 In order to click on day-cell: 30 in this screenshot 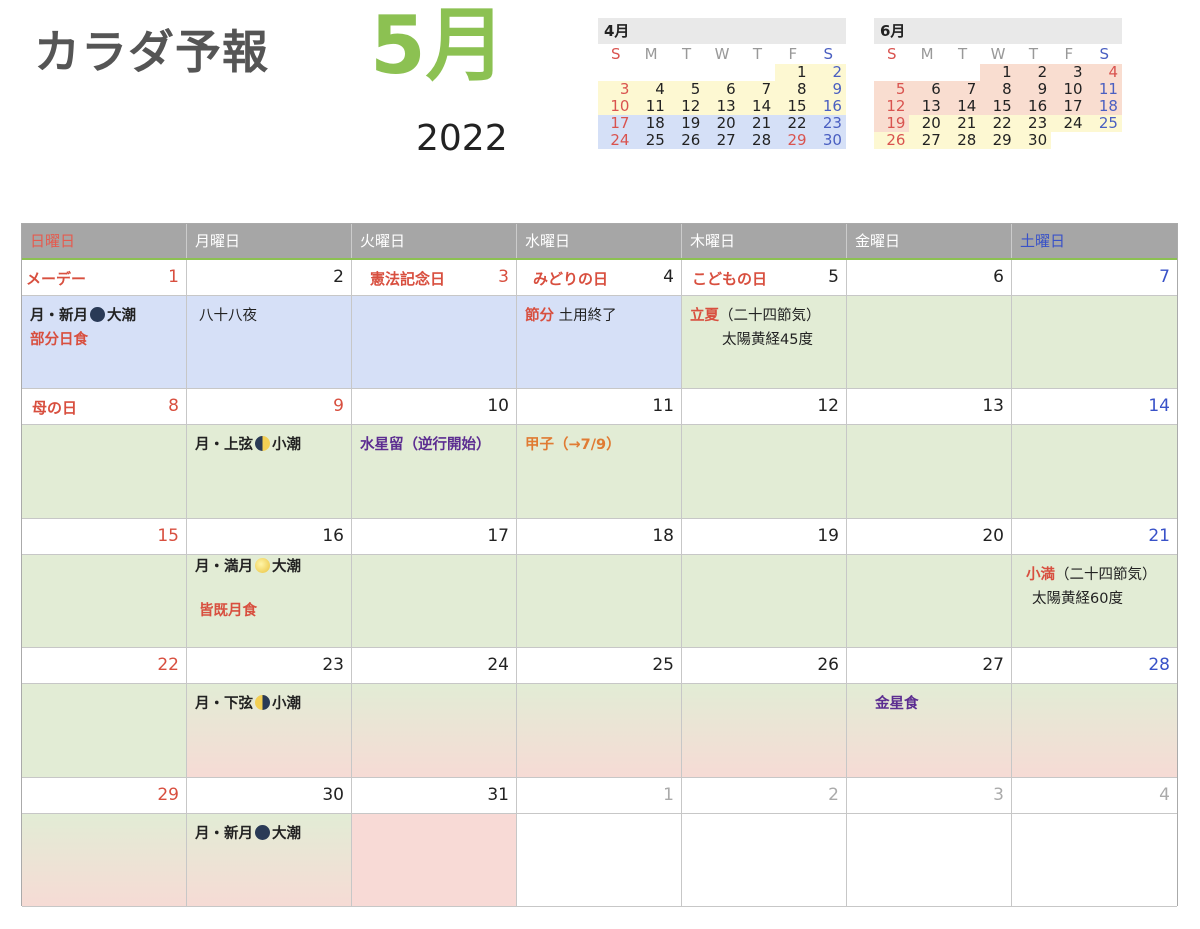, I will do `click(269, 795)`.